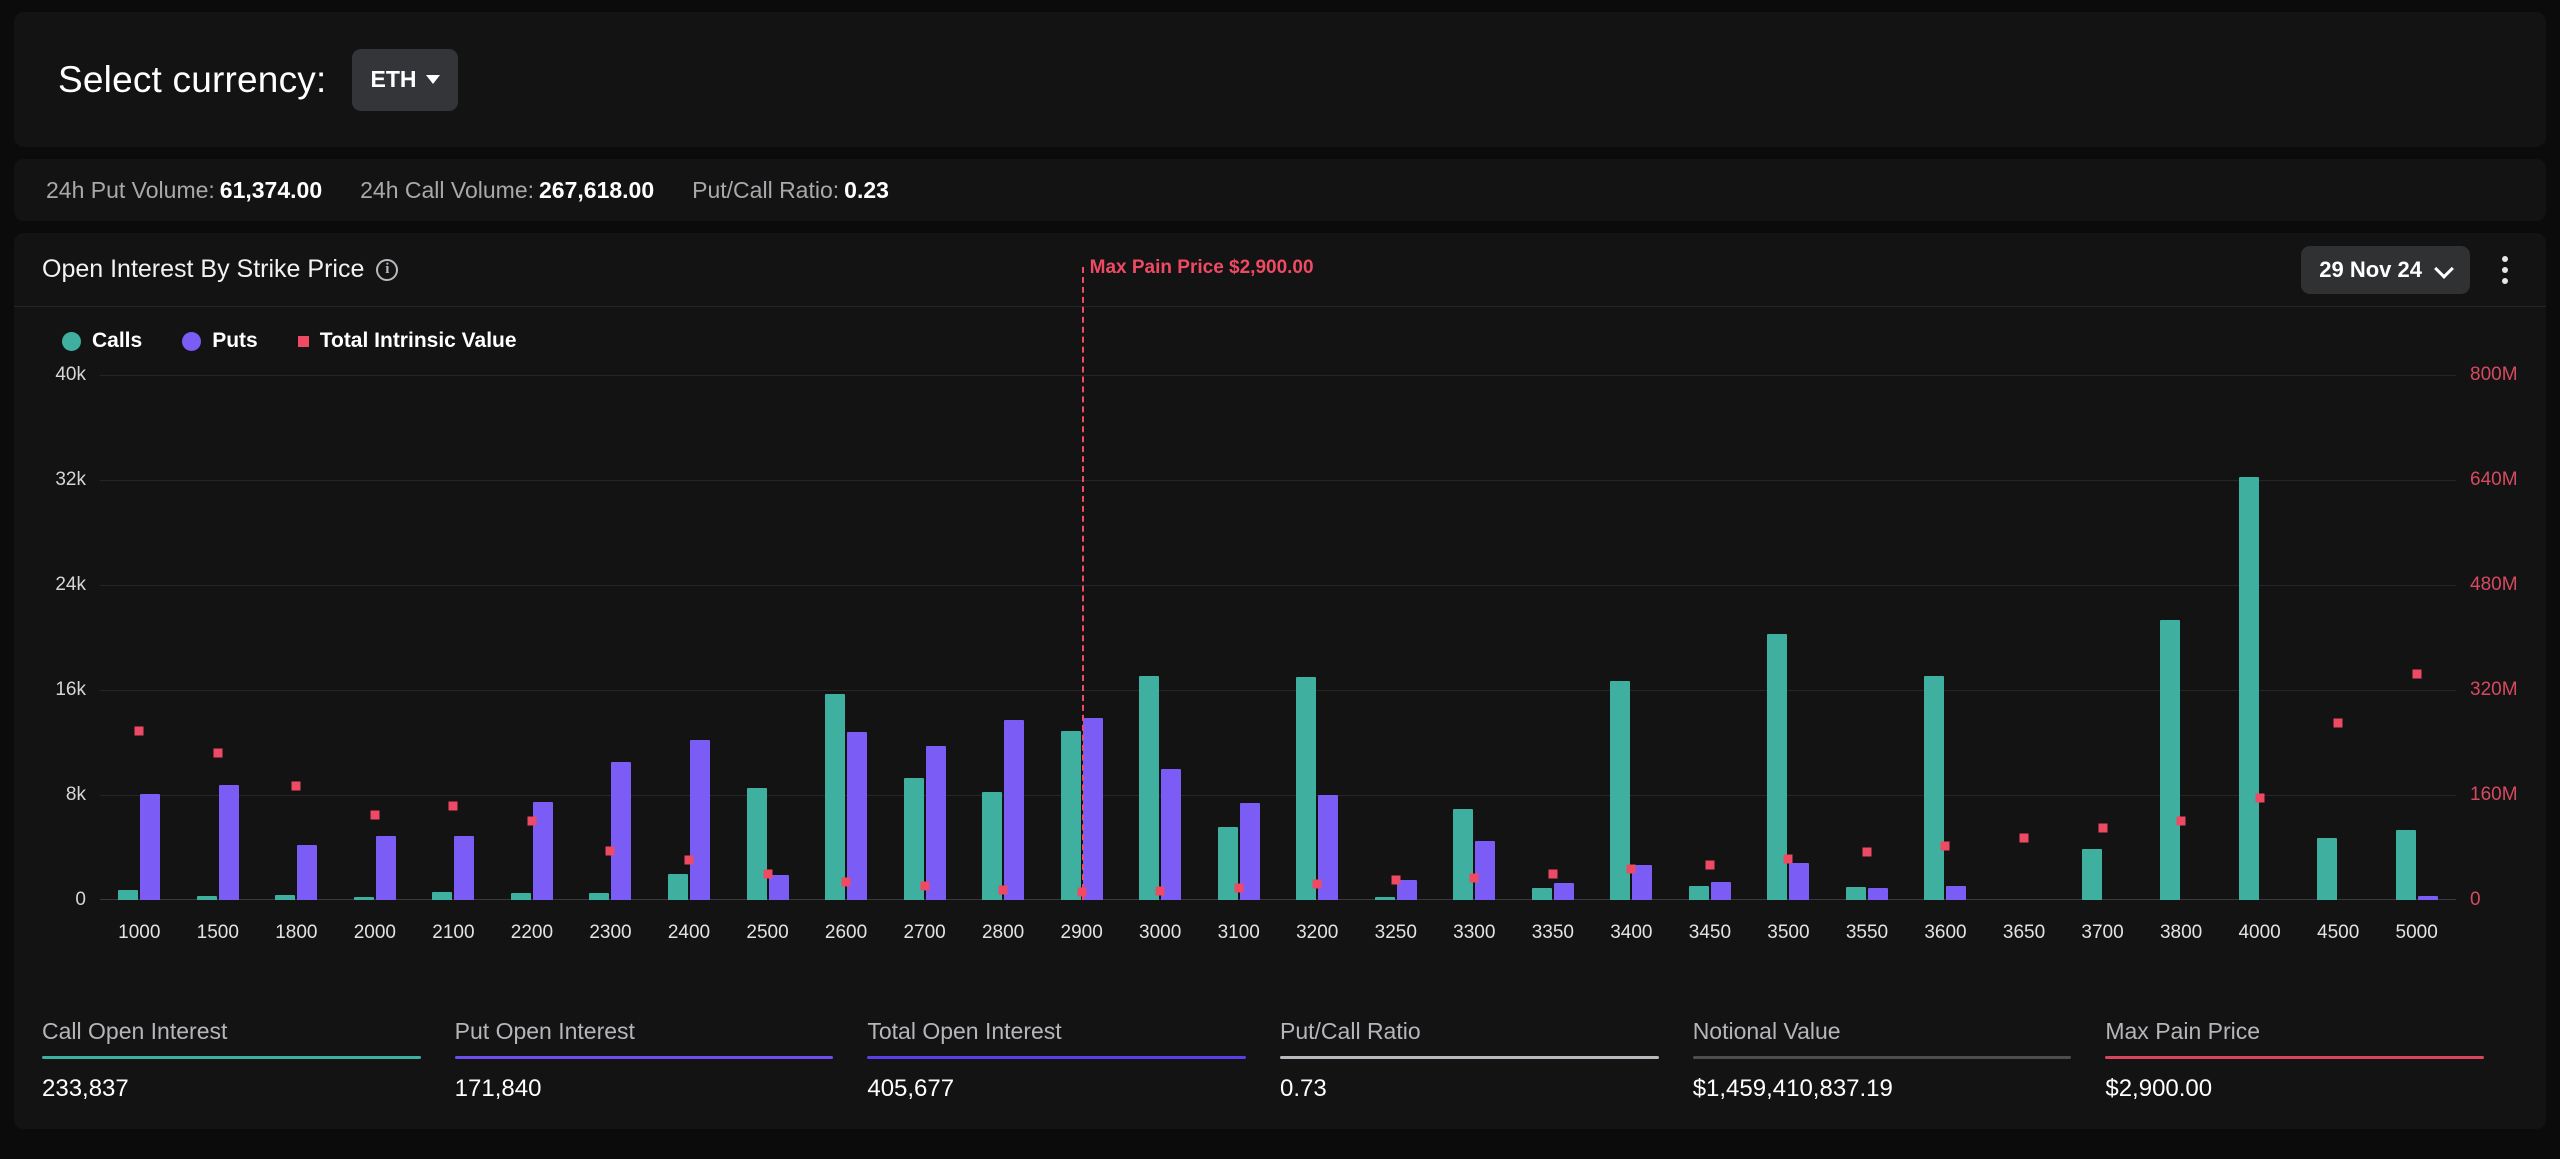  I want to click on bar-group: 3500, so click(1788, 659).